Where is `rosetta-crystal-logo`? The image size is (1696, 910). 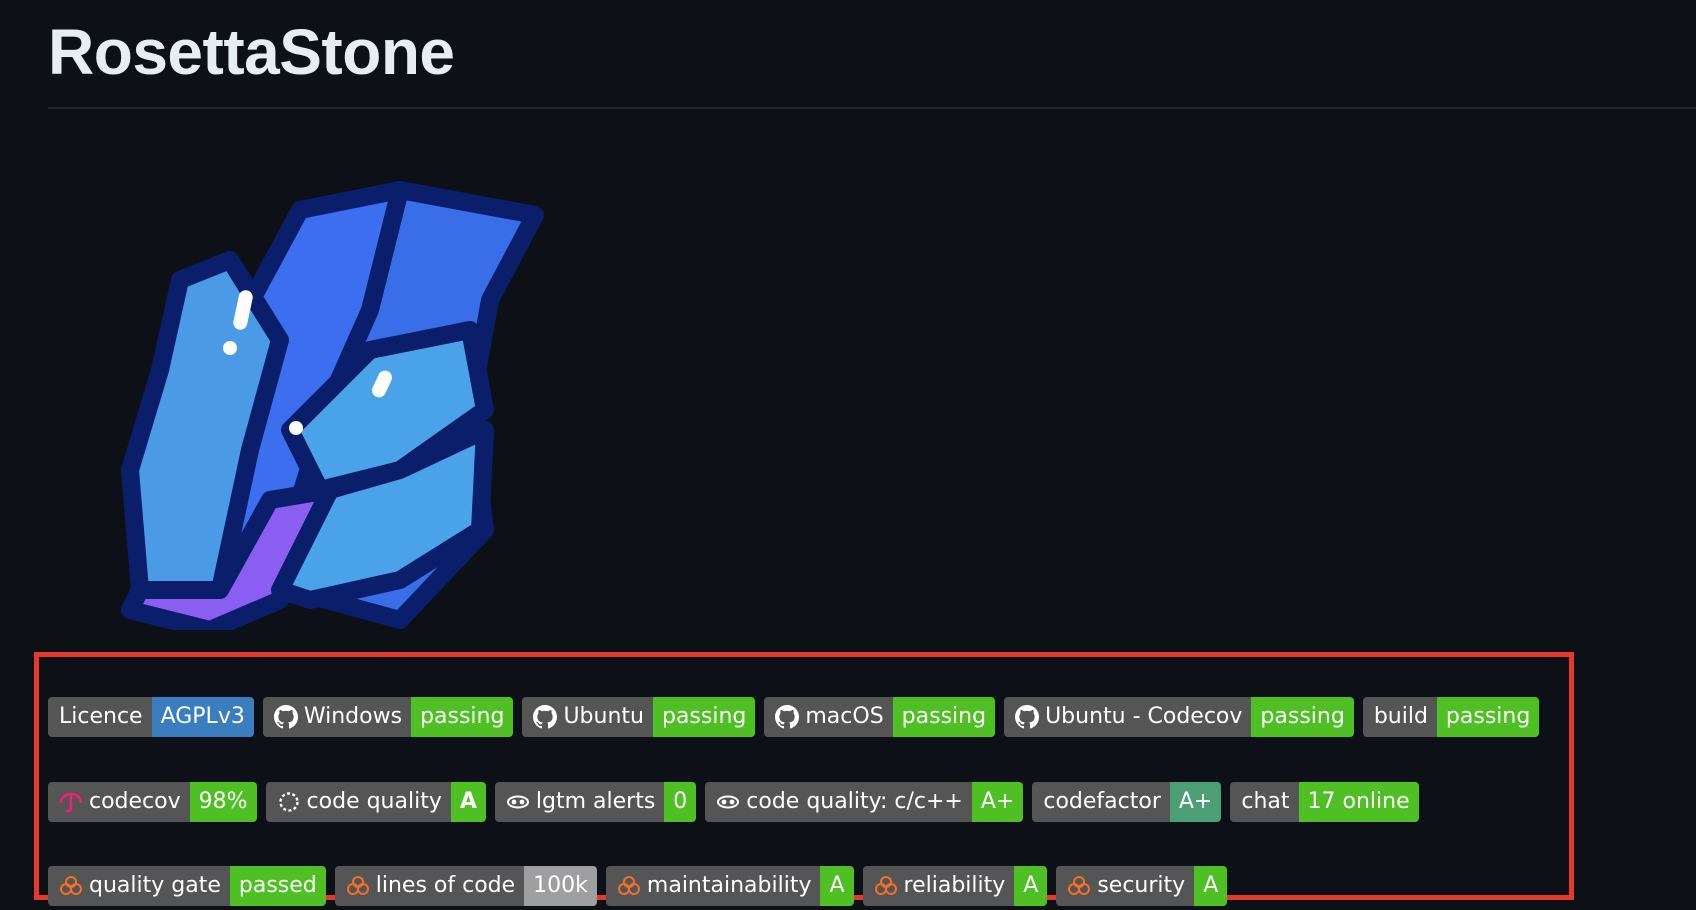 rosetta-crystal-logo is located at coordinates (332, 405).